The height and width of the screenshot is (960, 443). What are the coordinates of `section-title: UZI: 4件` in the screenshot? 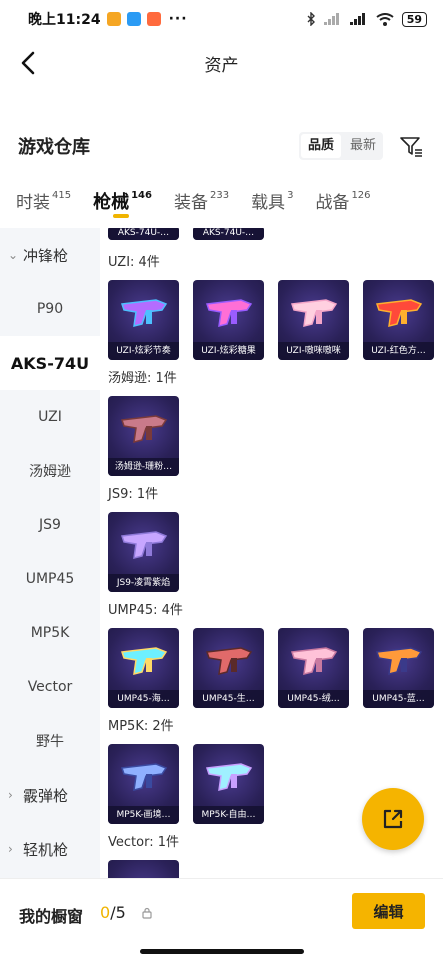 It's located at (134, 262).